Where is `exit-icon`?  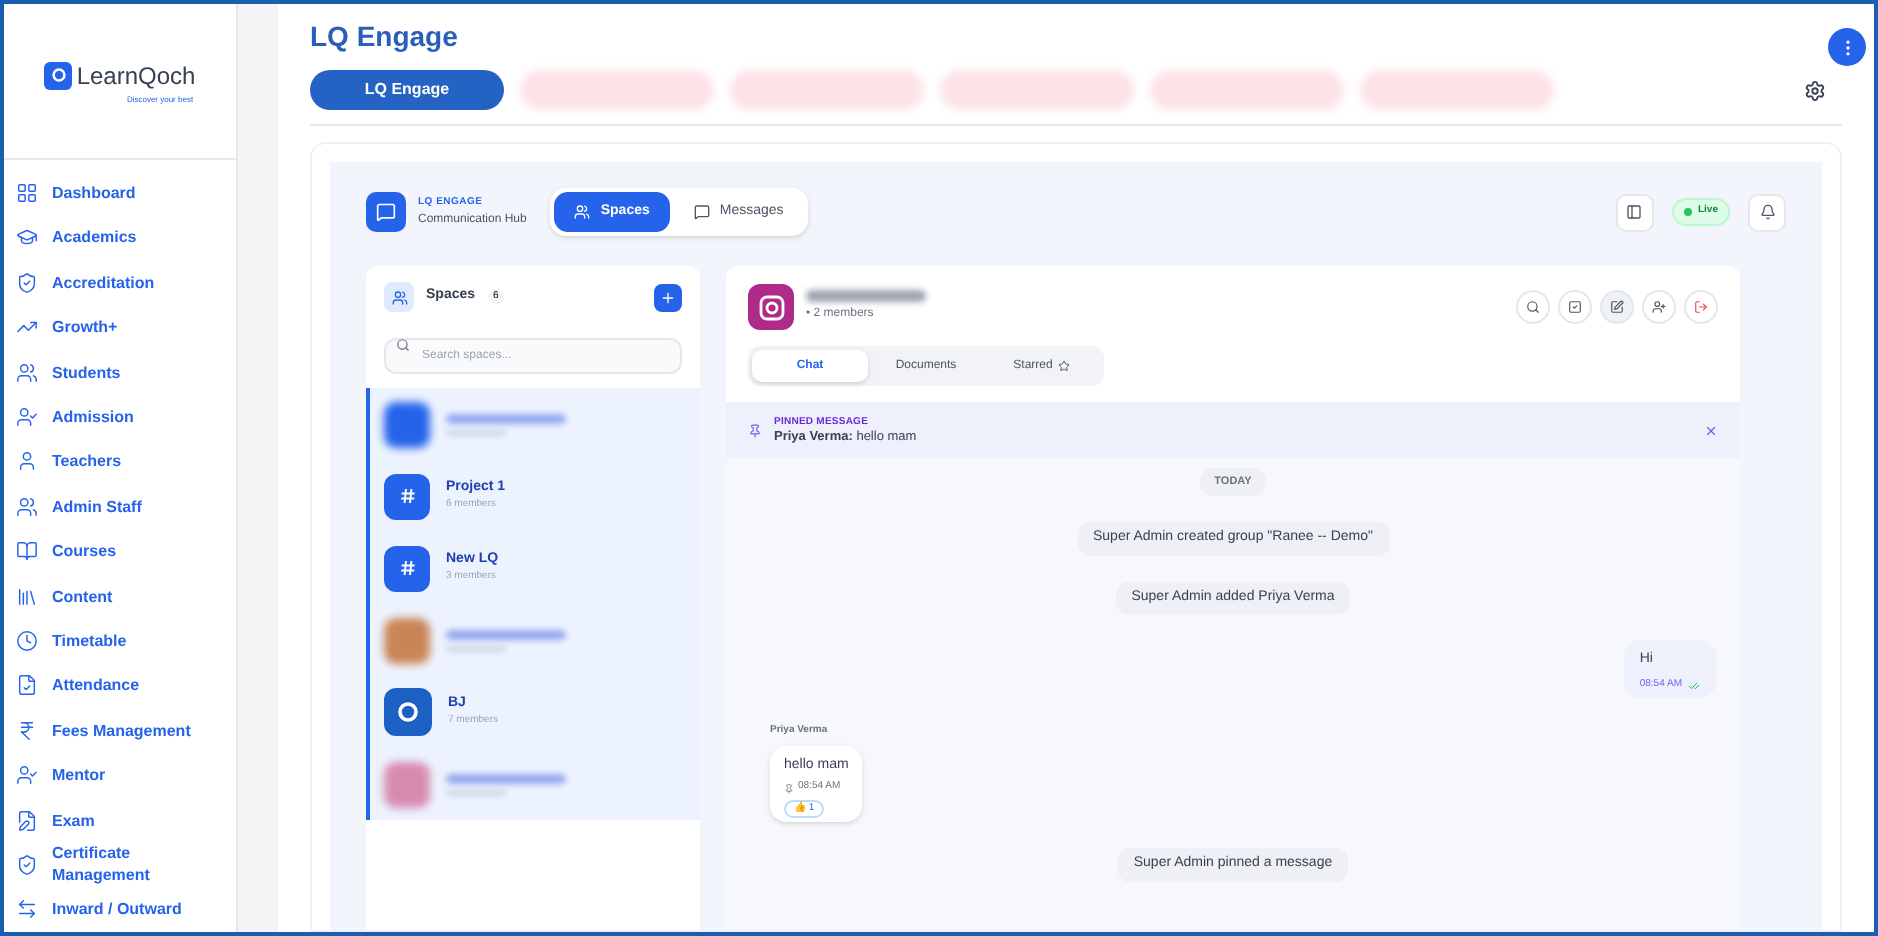
exit-icon is located at coordinates (1701, 307).